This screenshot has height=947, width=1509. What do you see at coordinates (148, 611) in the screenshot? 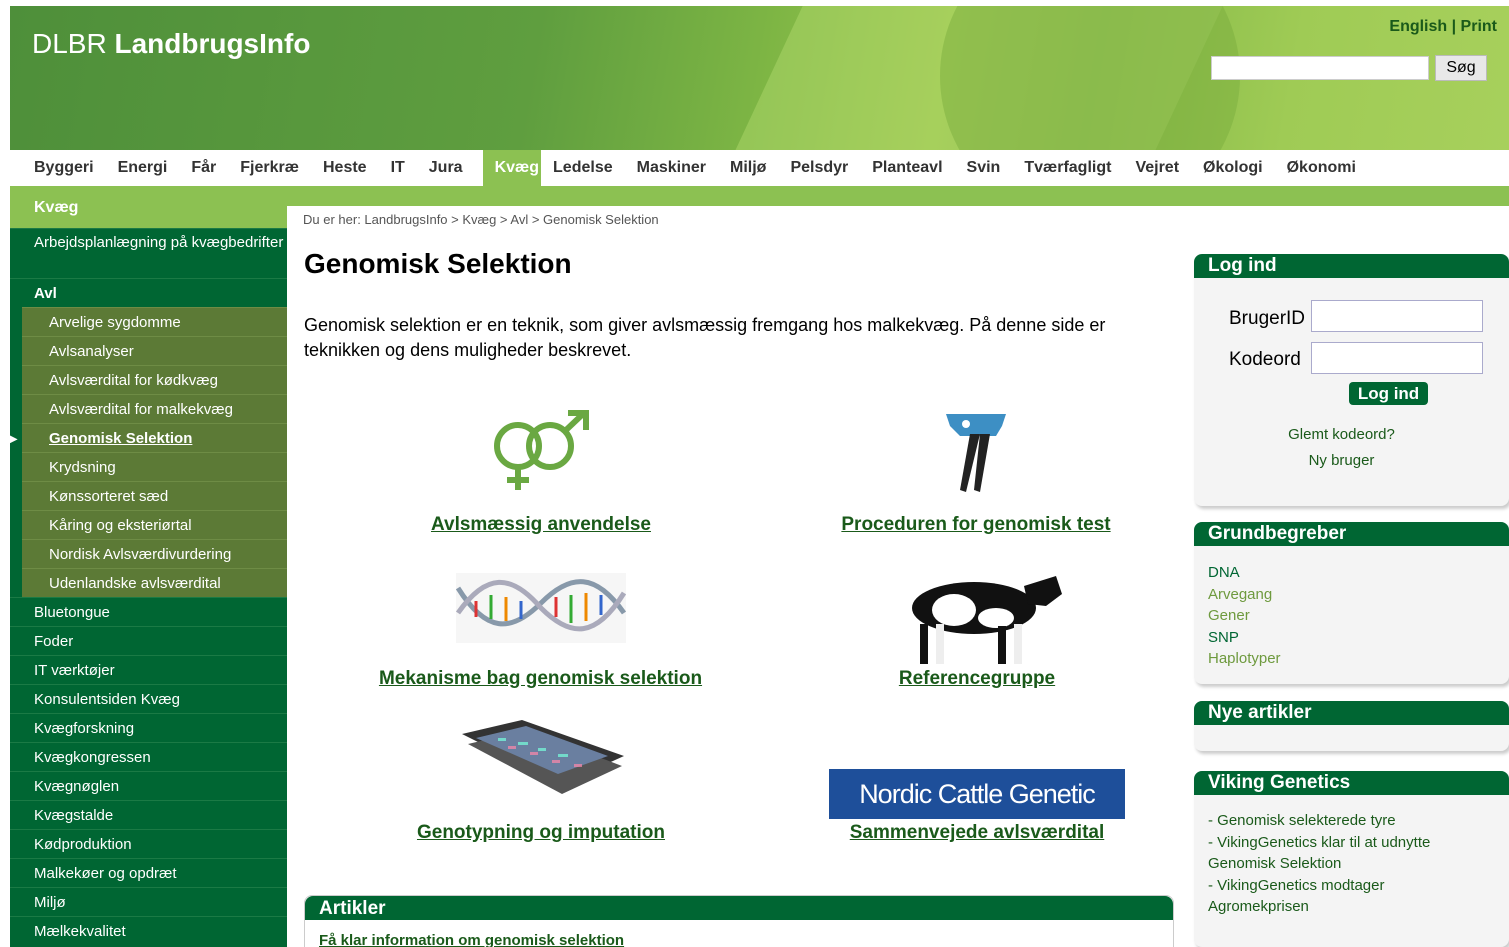
I see `sidebar-item-bluetongue: Bluetongue` at bounding box center [148, 611].